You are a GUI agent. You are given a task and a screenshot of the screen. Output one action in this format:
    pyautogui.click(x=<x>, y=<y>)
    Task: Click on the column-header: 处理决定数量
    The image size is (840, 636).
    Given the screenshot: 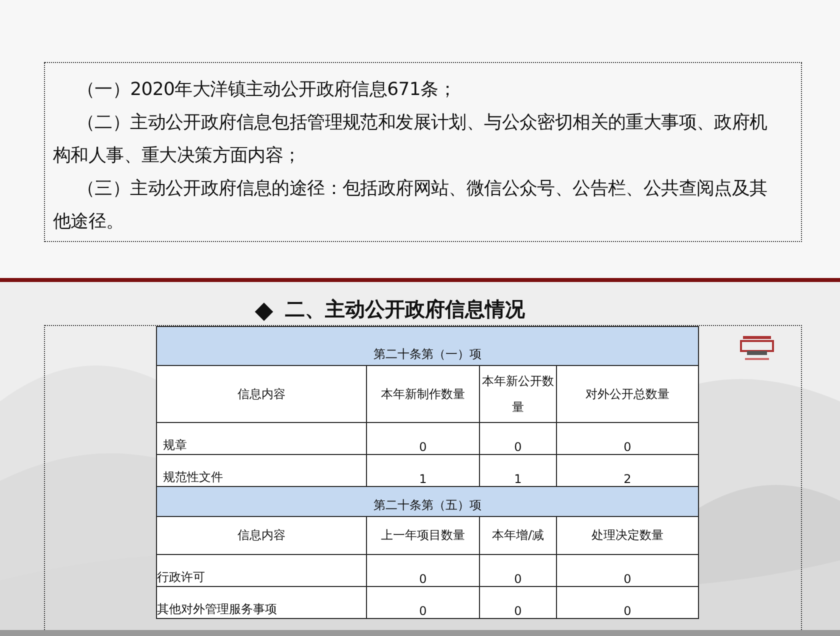 What is the action you would take?
    pyautogui.click(x=627, y=535)
    